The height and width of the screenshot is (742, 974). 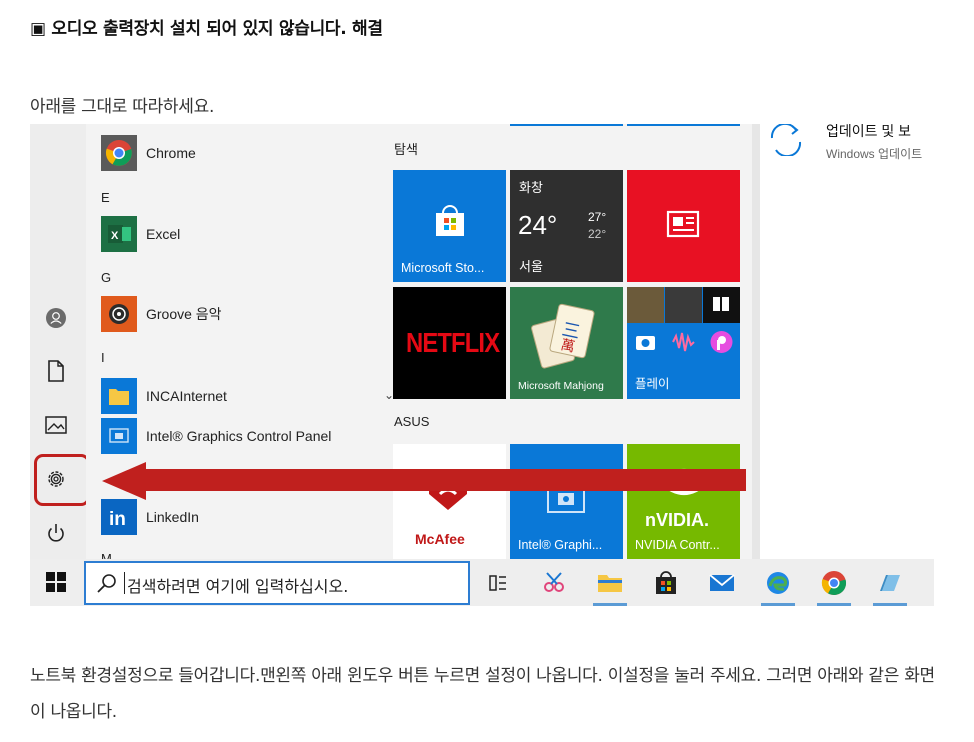 What do you see at coordinates (566, 226) in the screenshot?
I see `tile-weather: 화창 24° 27° 22° 서울` at bounding box center [566, 226].